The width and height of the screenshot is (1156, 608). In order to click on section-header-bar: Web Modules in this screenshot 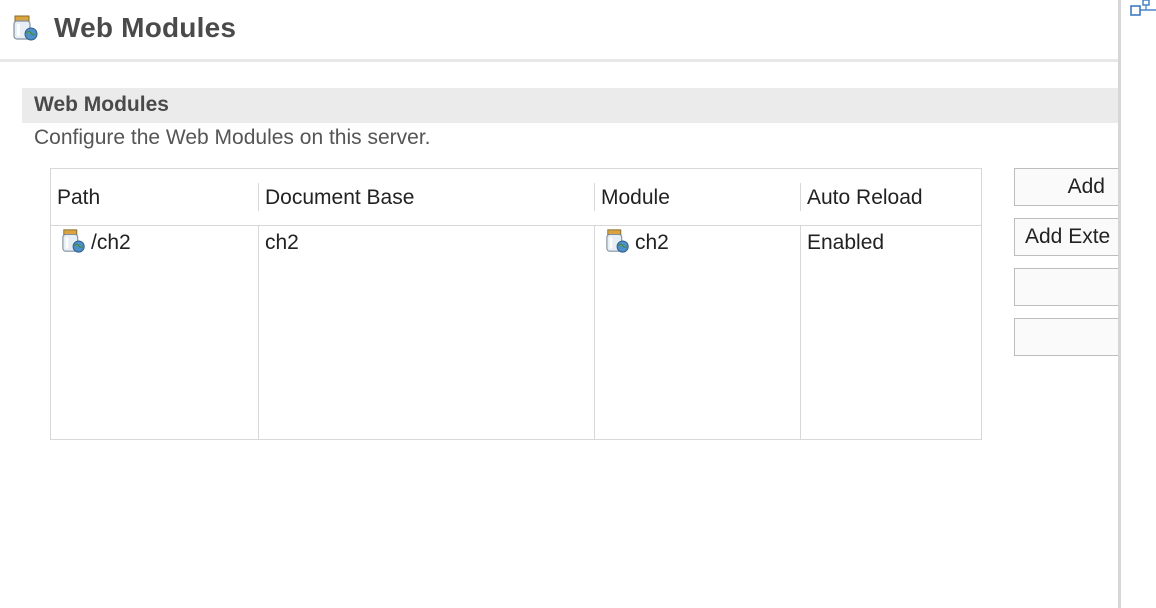, I will do `click(570, 105)`.